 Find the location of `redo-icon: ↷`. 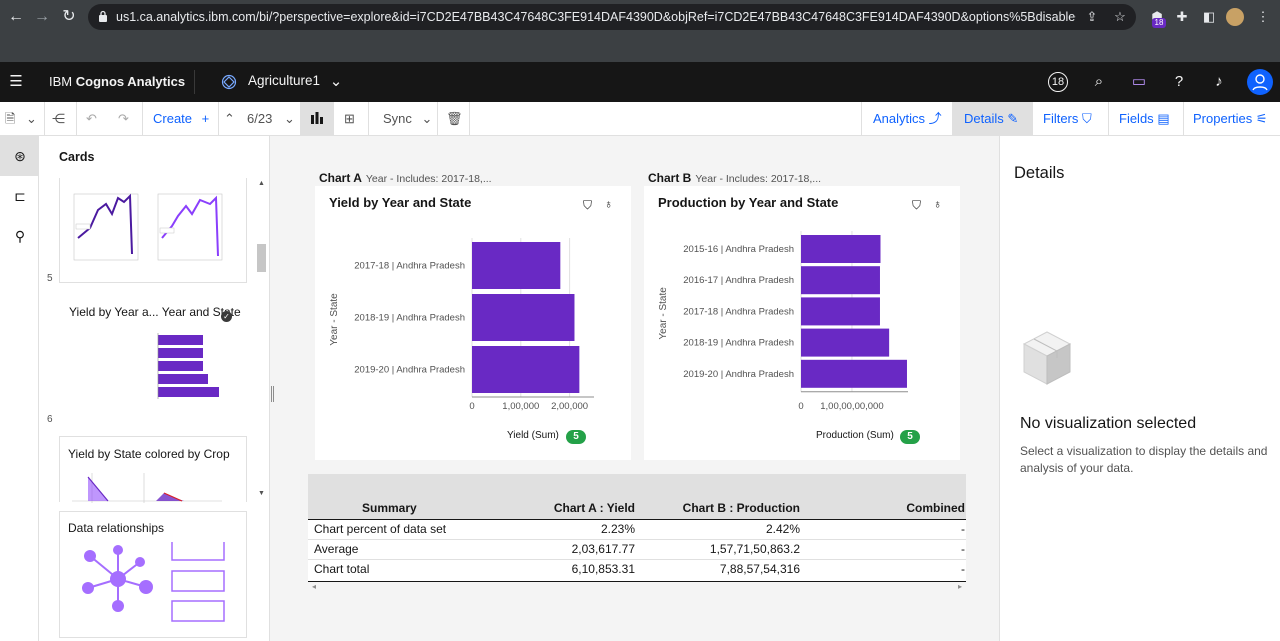

redo-icon: ↷ is located at coordinates (123, 119).